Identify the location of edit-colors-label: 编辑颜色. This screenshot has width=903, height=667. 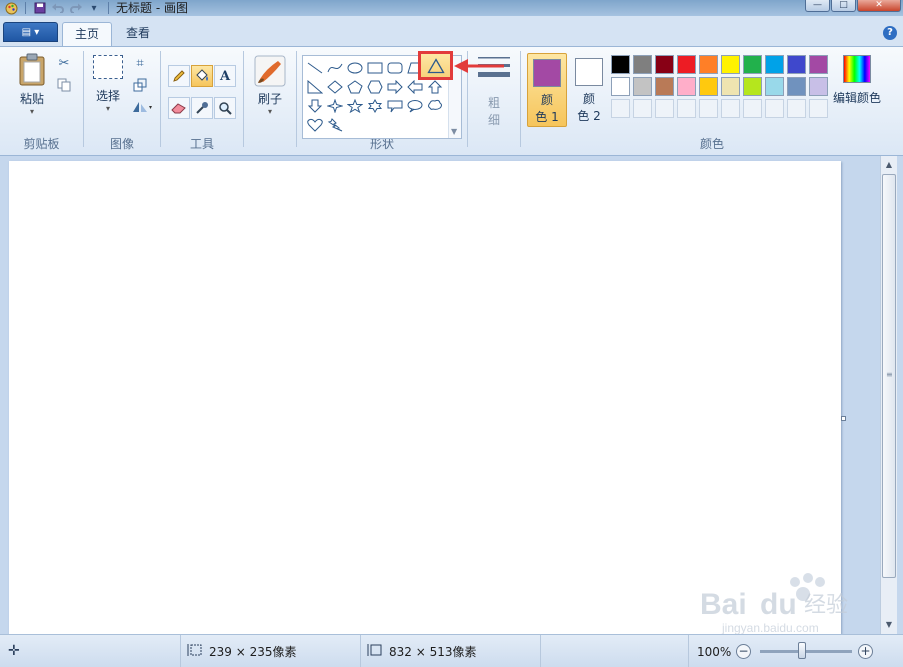
(856, 98).